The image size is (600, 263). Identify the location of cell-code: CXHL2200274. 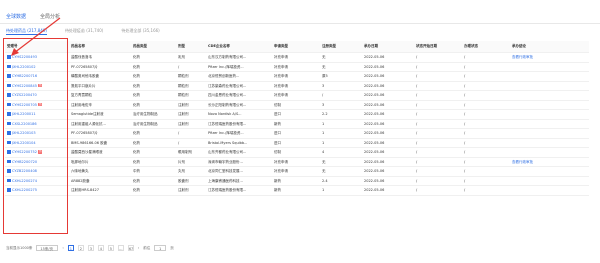
(37, 181).